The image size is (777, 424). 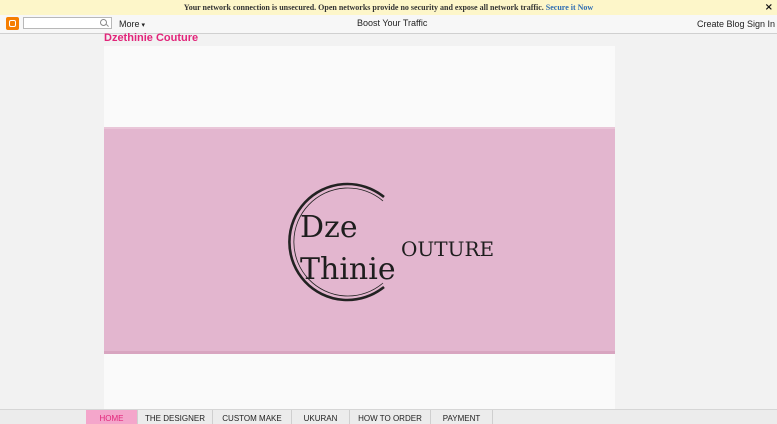 What do you see at coordinates (329, 227) in the screenshot?
I see `logo-text-dze: Dze` at bounding box center [329, 227].